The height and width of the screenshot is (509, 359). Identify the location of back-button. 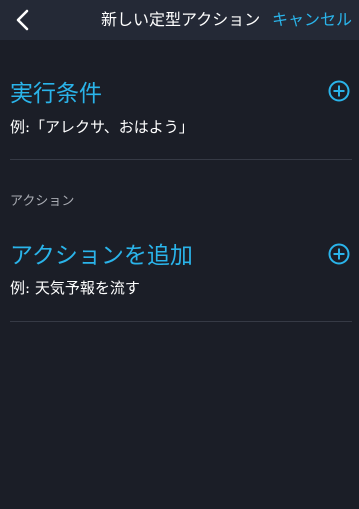
(23, 20).